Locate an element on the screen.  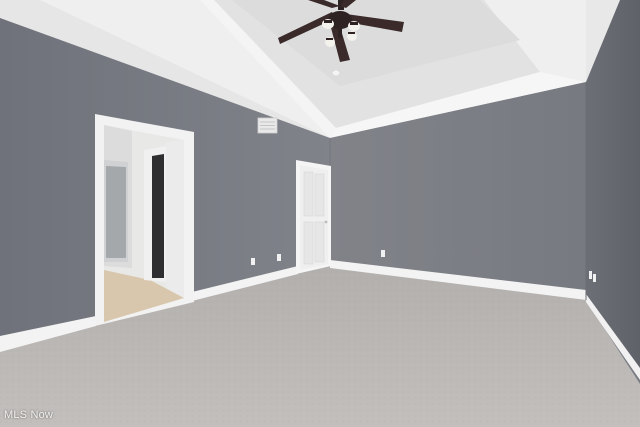
watermark: MLS Now is located at coordinates (29, 415).